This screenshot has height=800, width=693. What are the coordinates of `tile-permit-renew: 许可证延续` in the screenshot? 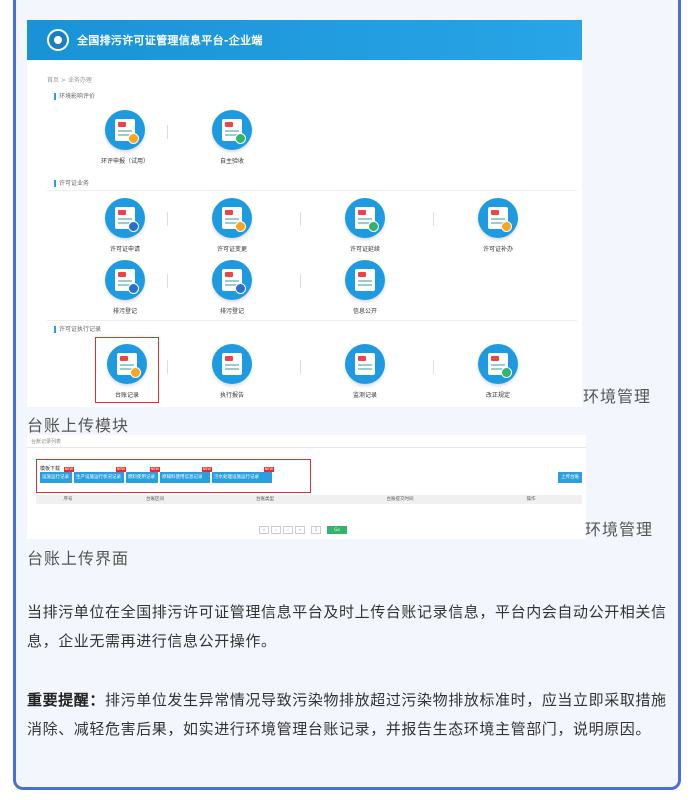 It's located at (365, 225).